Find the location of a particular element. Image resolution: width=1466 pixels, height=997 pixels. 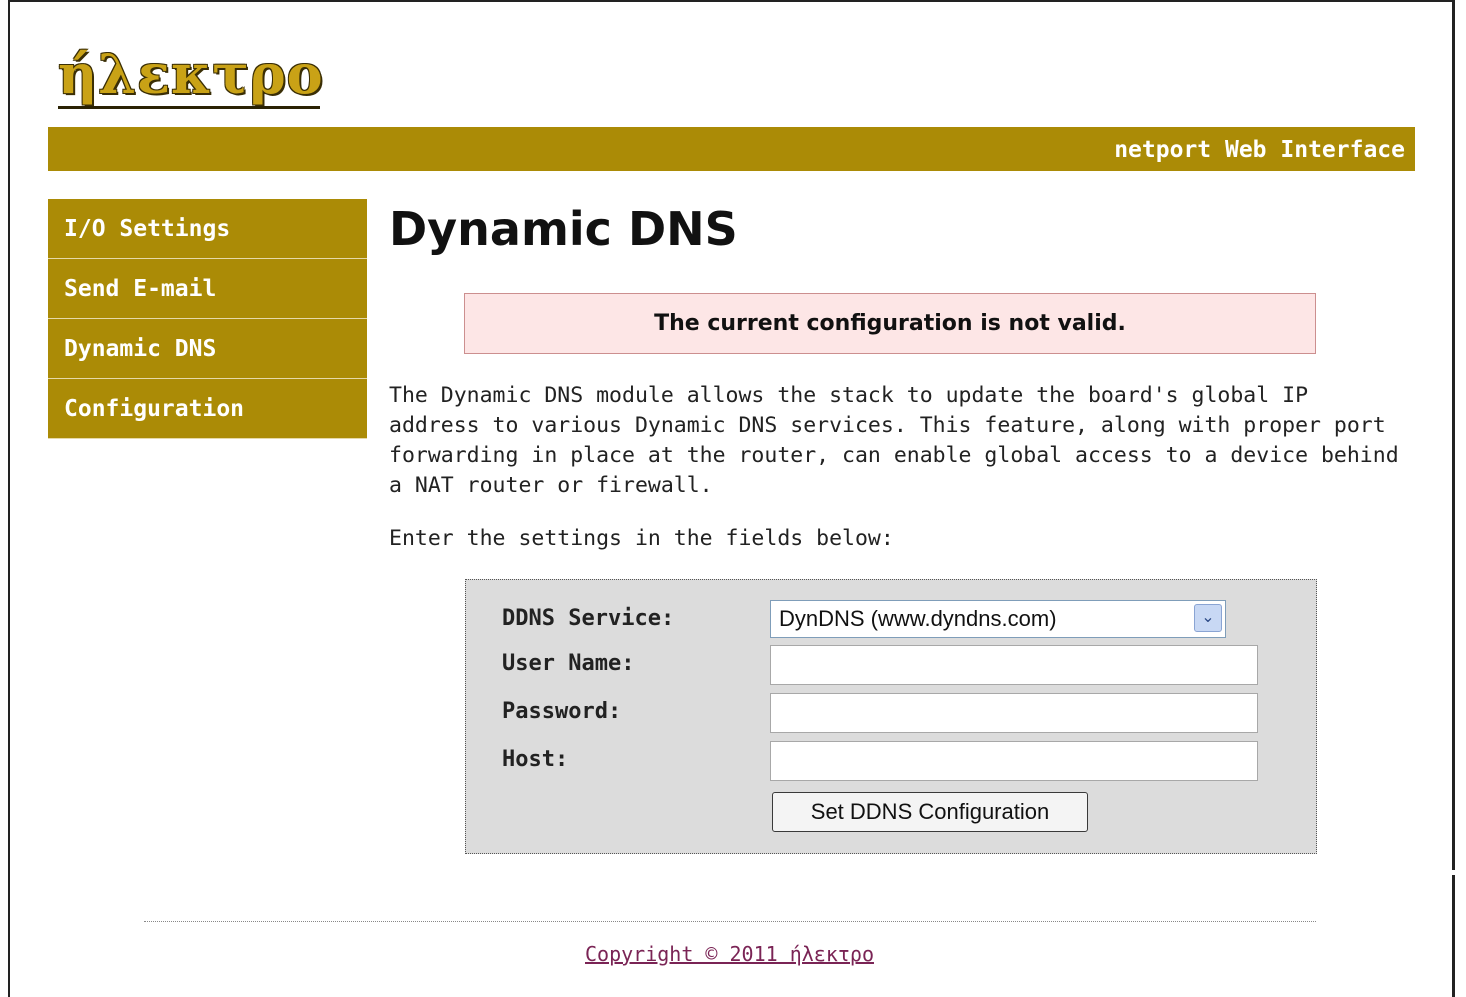

footer-divider is located at coordinates (730, 921).